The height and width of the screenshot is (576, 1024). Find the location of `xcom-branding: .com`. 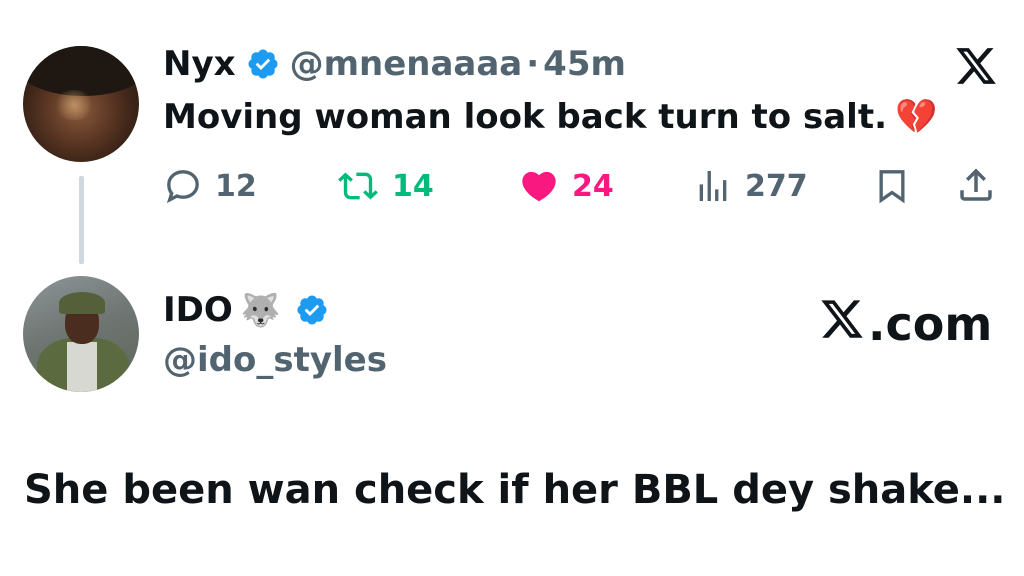

xcom-branding: .com is located at coordinates (905, 324).